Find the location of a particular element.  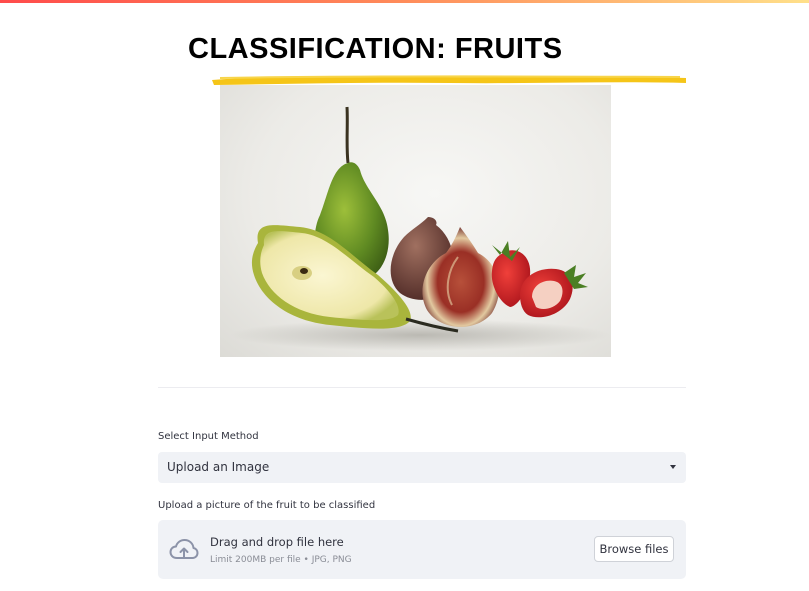

input-method-selected-value: Upload an Image is located at coordinates (218, 467).